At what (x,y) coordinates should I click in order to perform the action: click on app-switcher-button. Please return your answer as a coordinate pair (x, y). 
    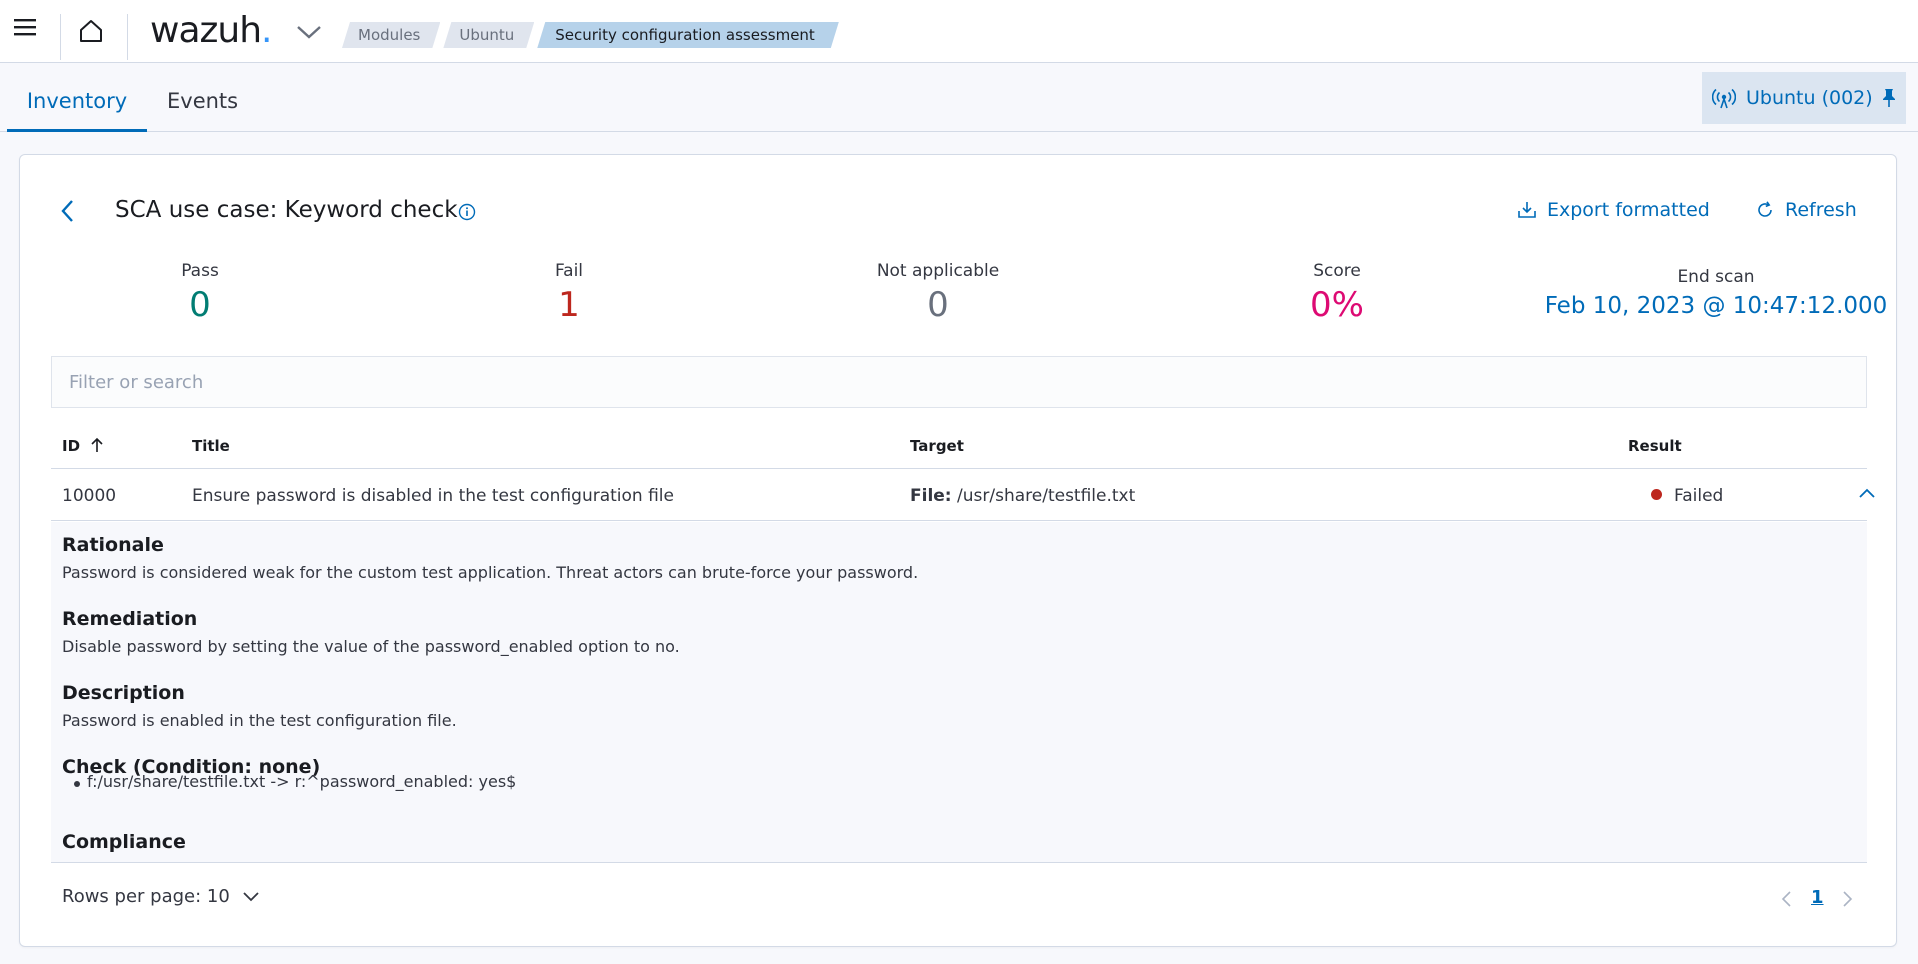
    Looking at the image, I should click on (310, 34).